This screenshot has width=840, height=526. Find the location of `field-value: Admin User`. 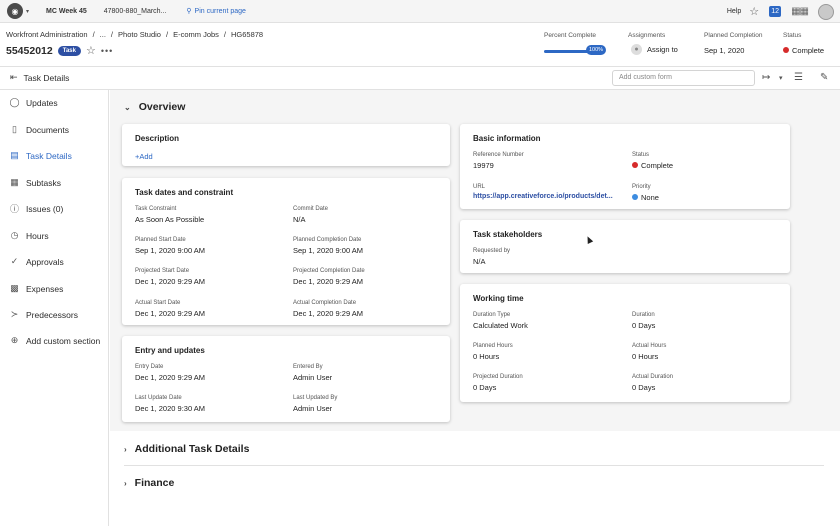

field-value: Admin User is located at coordinates (313, 377).